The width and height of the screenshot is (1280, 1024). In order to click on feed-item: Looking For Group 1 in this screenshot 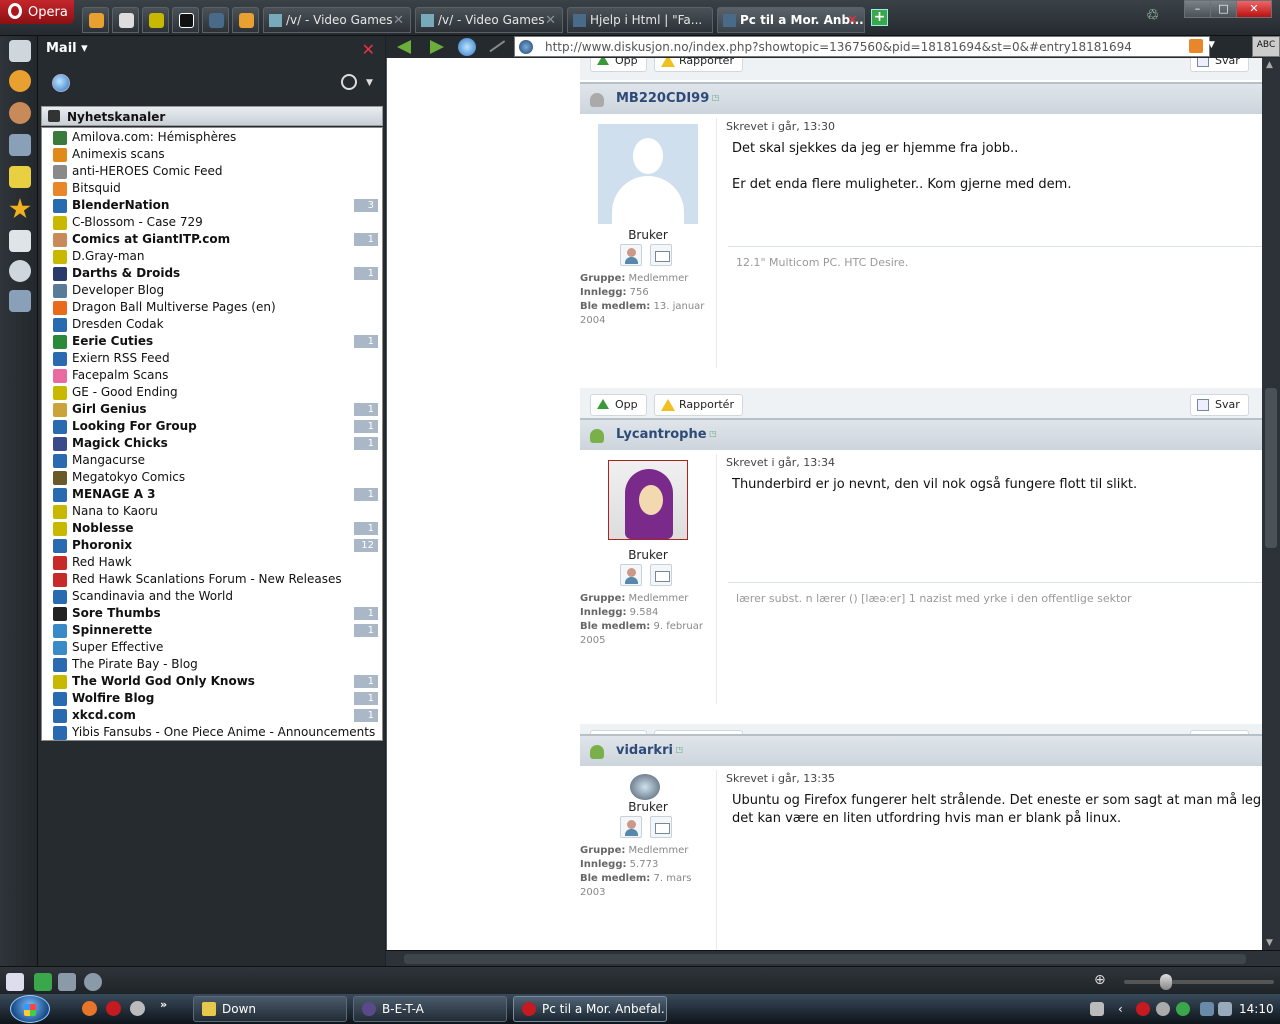, I will do `click(212, 426)`.